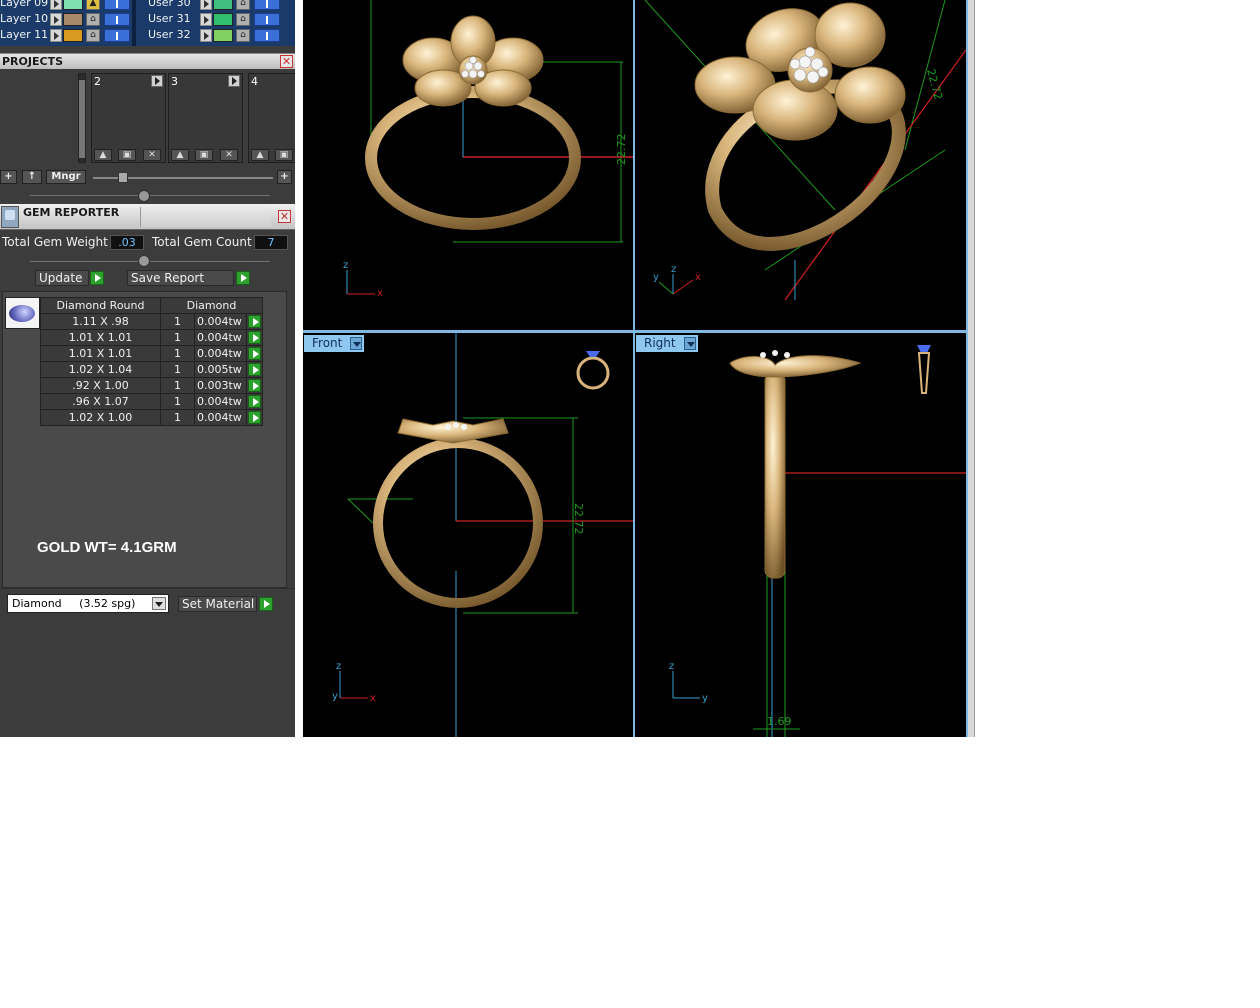  I want to click on viewport-right: 1.69 y z Right, so click(800, 535).